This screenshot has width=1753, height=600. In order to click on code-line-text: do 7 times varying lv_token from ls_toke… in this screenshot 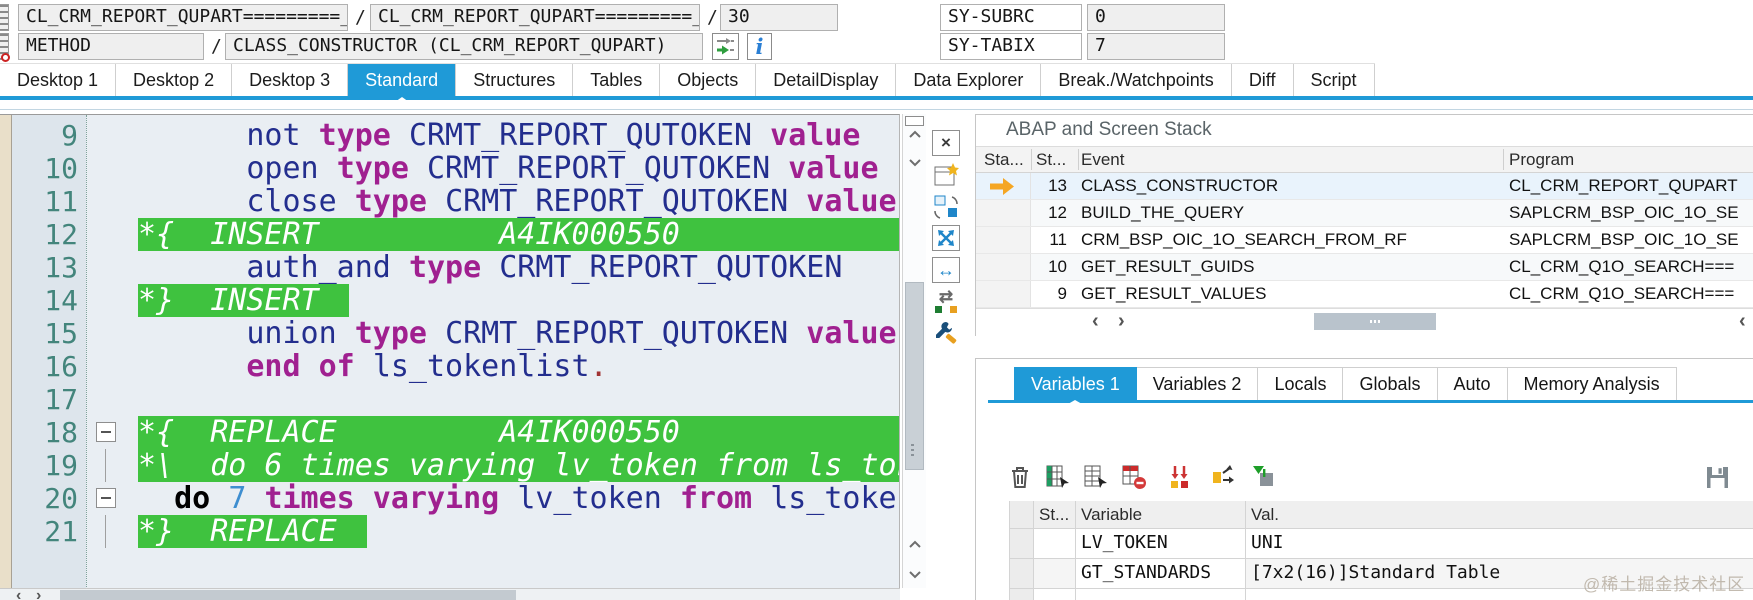, I will do `click(536, 498)`.